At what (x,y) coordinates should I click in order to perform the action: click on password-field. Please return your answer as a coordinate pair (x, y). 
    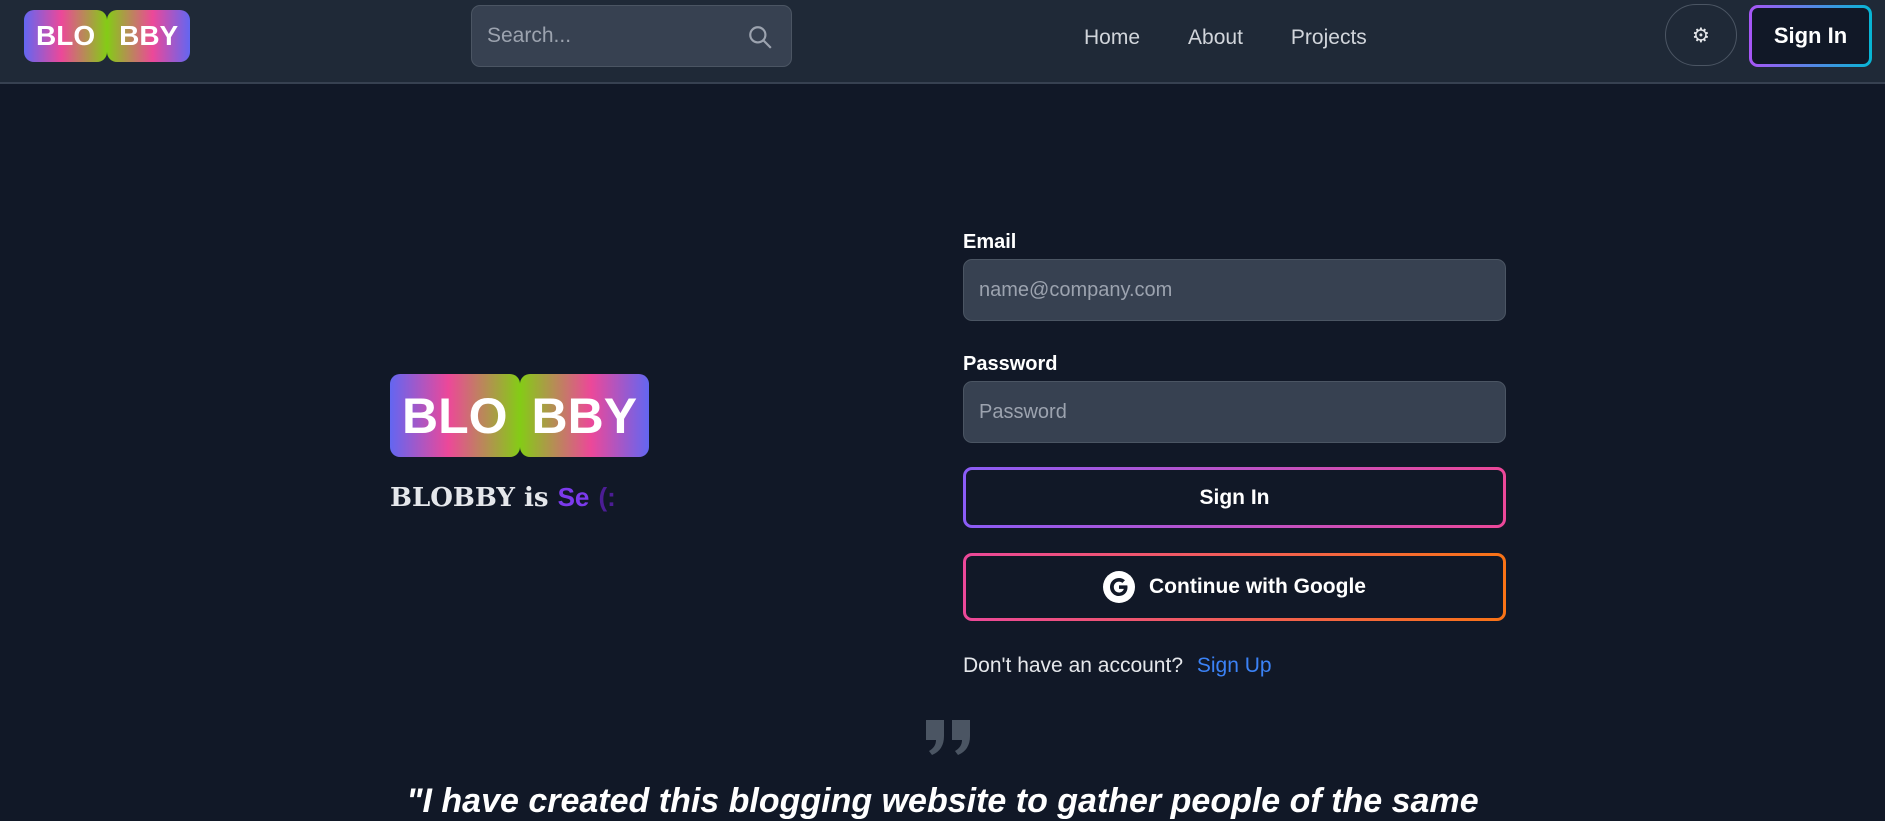
    Looking at the image, I should click on (1234, 412).